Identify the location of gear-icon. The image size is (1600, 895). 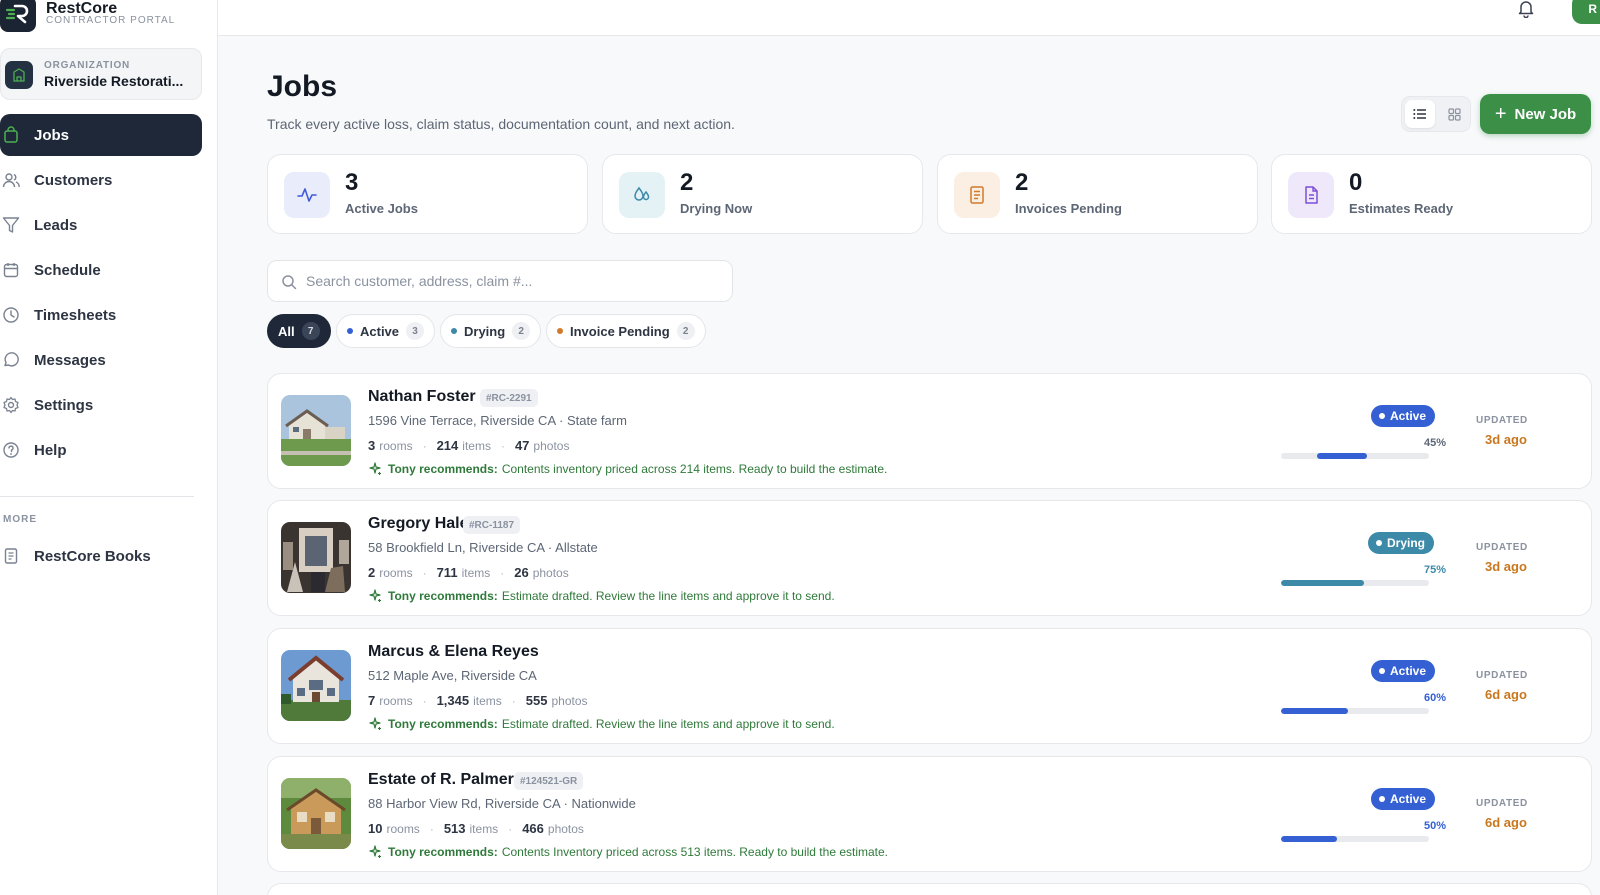
(11, 405).